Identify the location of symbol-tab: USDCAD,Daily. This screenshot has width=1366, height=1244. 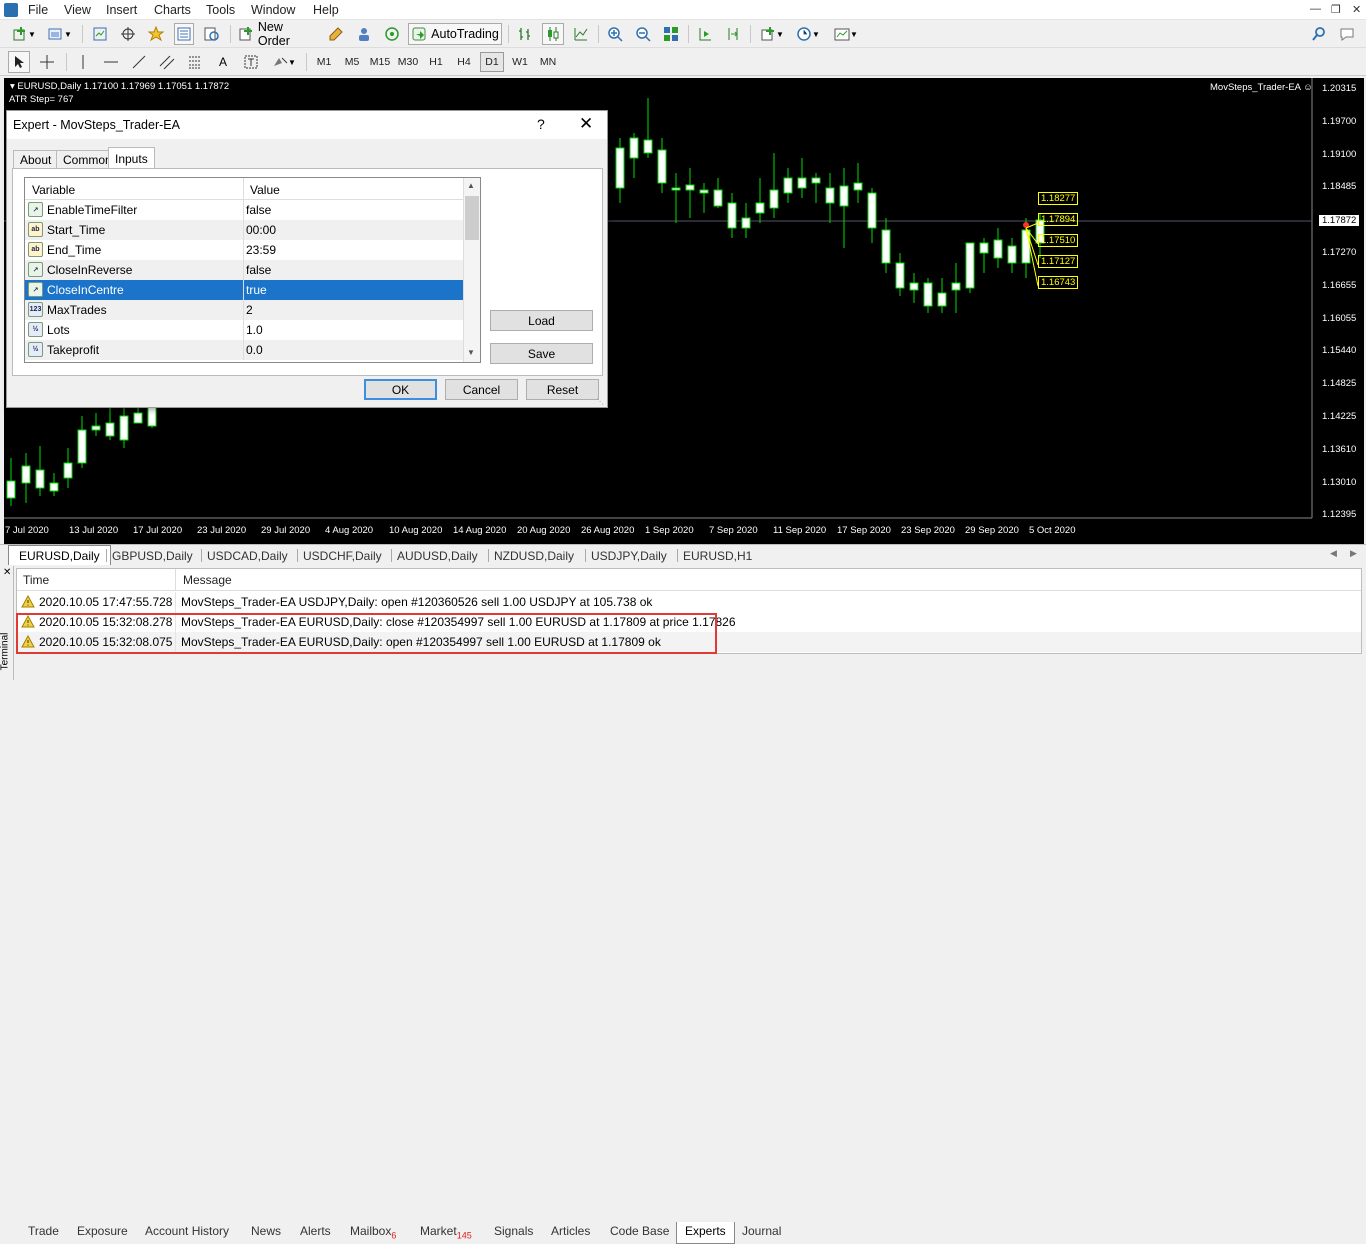
(247, 555).